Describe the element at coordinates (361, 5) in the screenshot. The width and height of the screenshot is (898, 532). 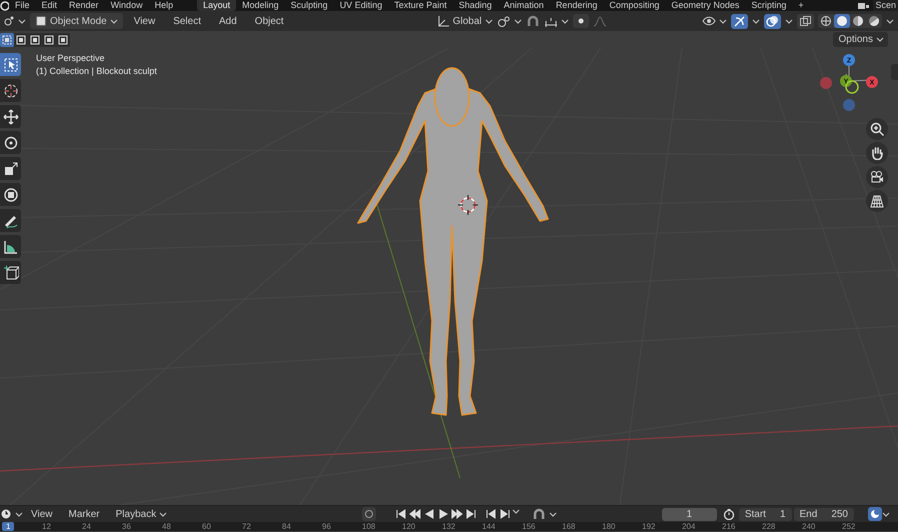
I see `workspace-tab: UV Editing` at that location.